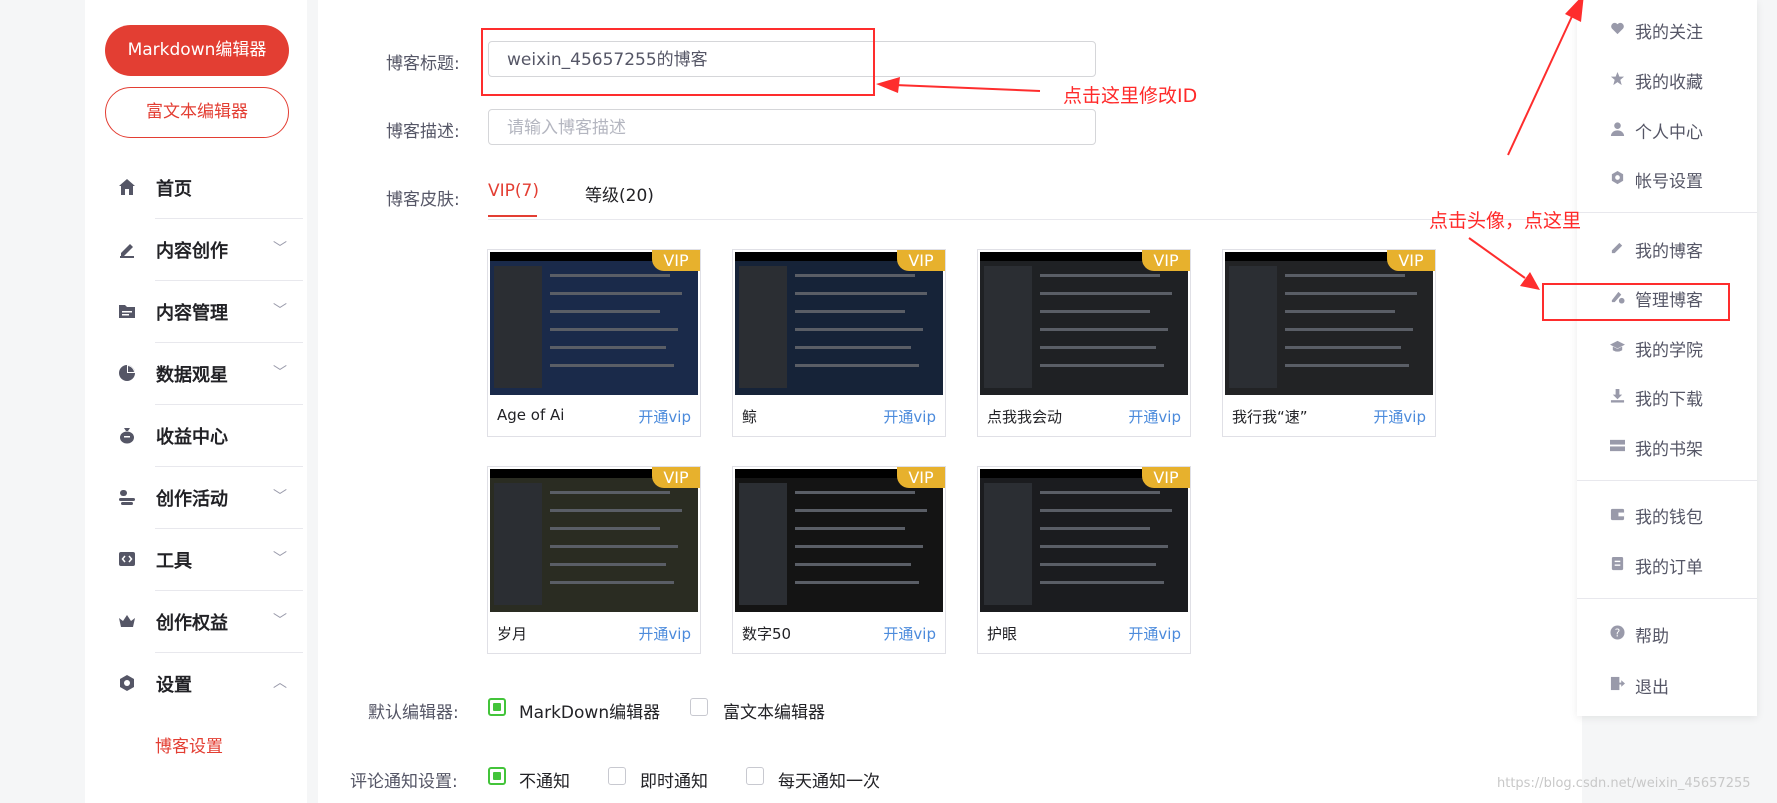 This screenshot has width=1777, height=803. Describe the element at coordinates (1230, 145) in the screenshot. I see `annotation-arrows` at that location.